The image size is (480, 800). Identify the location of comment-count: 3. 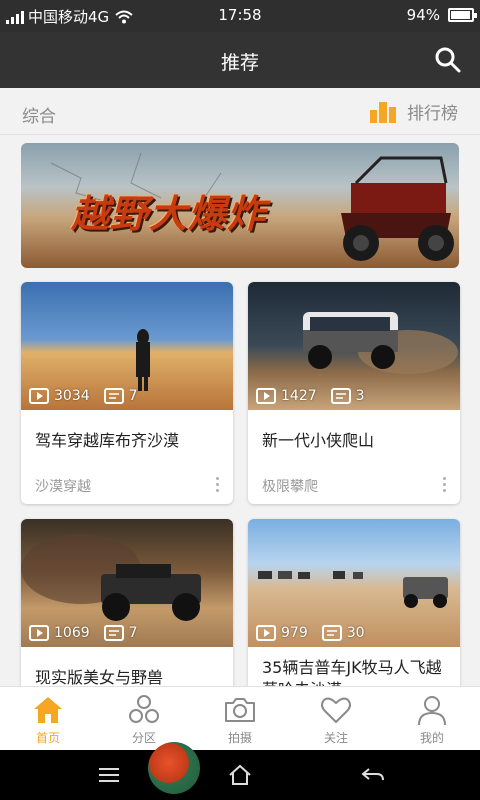
(347, 396).